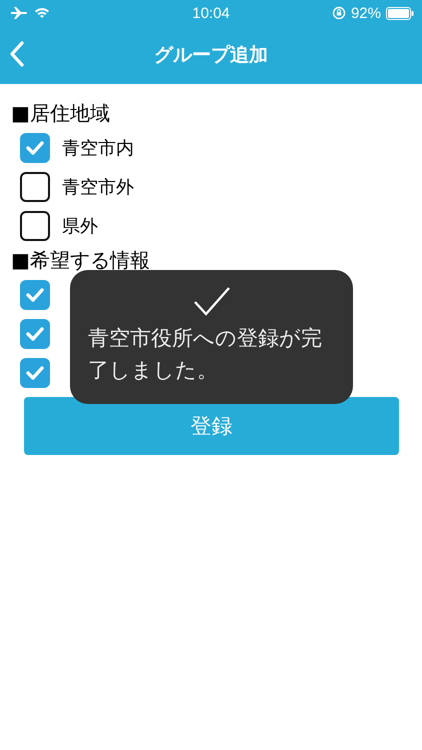 The width and height of the screenshot is (422, 750). I want to click on rotation-lock-icon, so click(339, 13).